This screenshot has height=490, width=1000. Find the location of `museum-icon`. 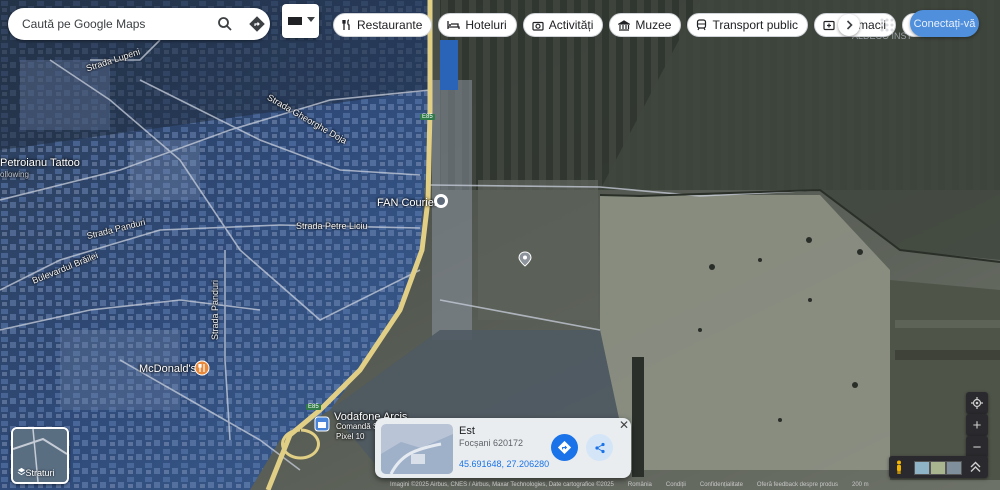

museum-icon is located at coordinates (624, 25).